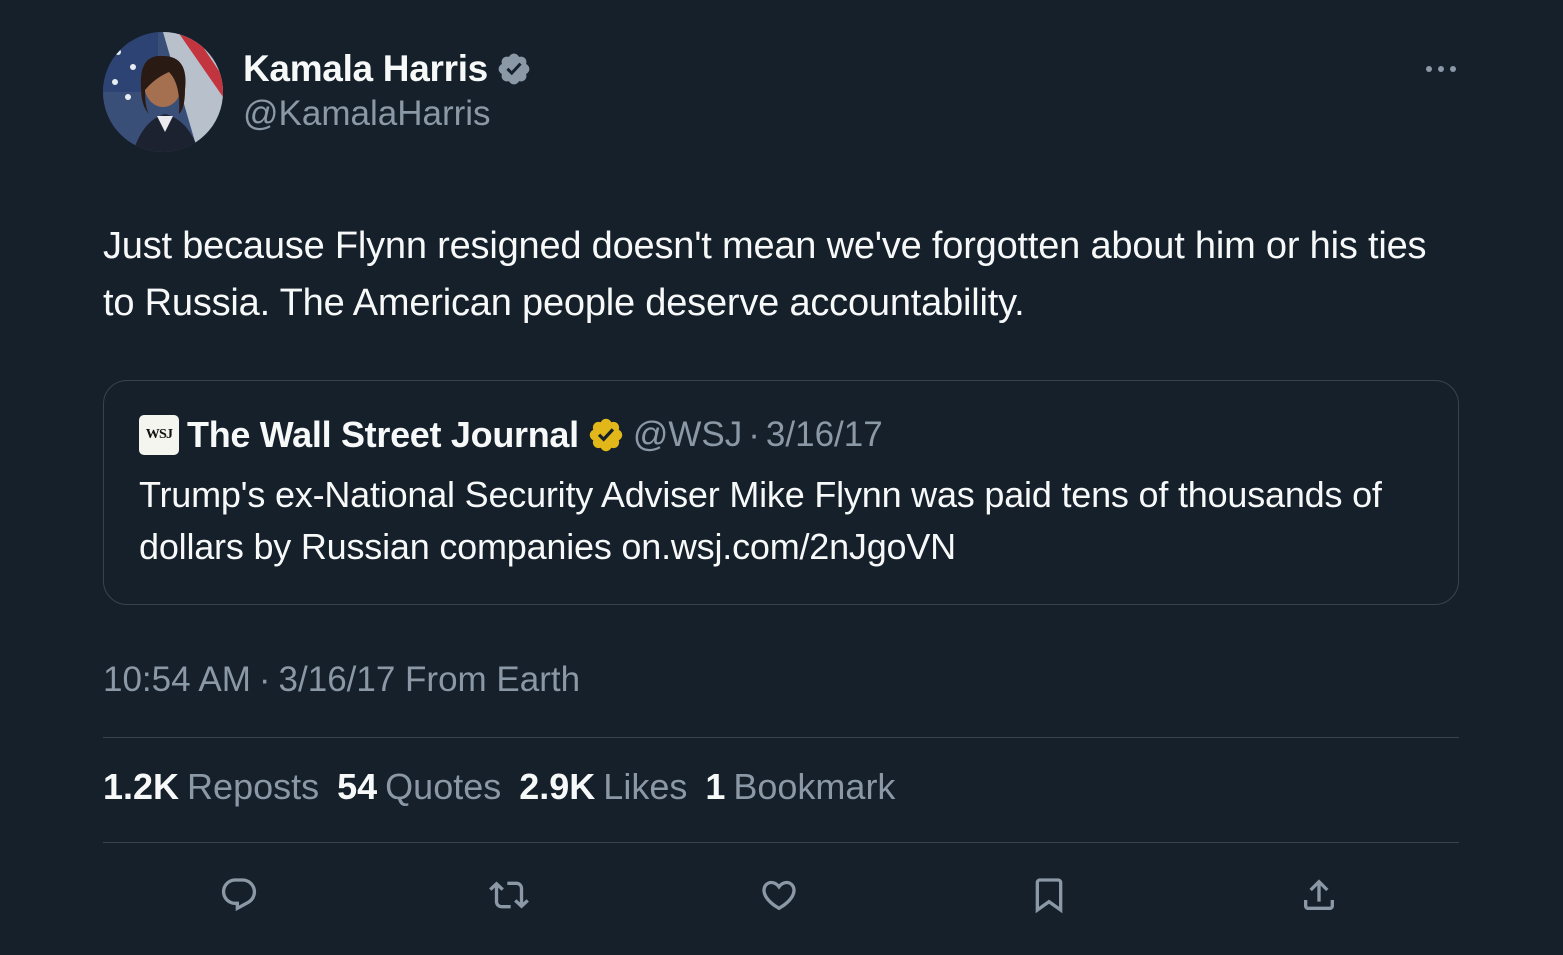 The height and width of the screenshot is (955, 1563). I want to click on reply-button, so click(239, 895).